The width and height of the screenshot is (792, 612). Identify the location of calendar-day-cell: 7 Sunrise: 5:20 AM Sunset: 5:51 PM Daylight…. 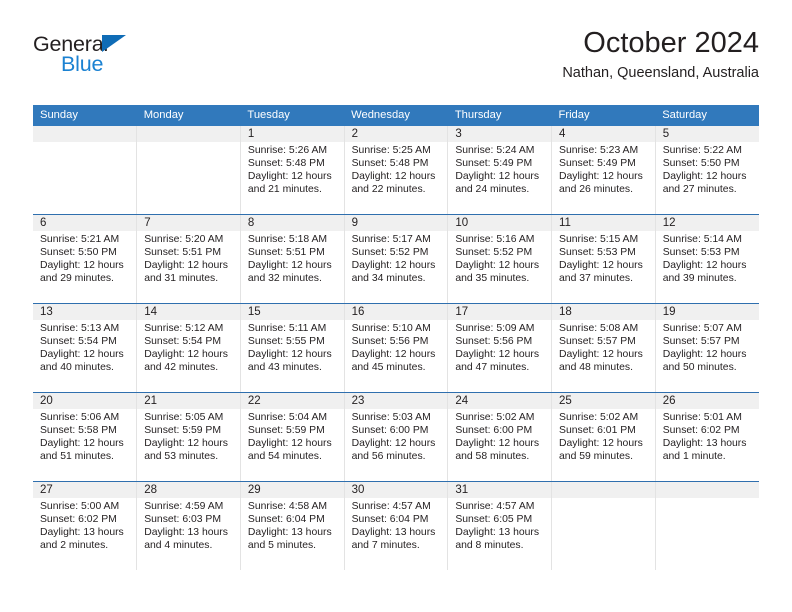
(188, 259).